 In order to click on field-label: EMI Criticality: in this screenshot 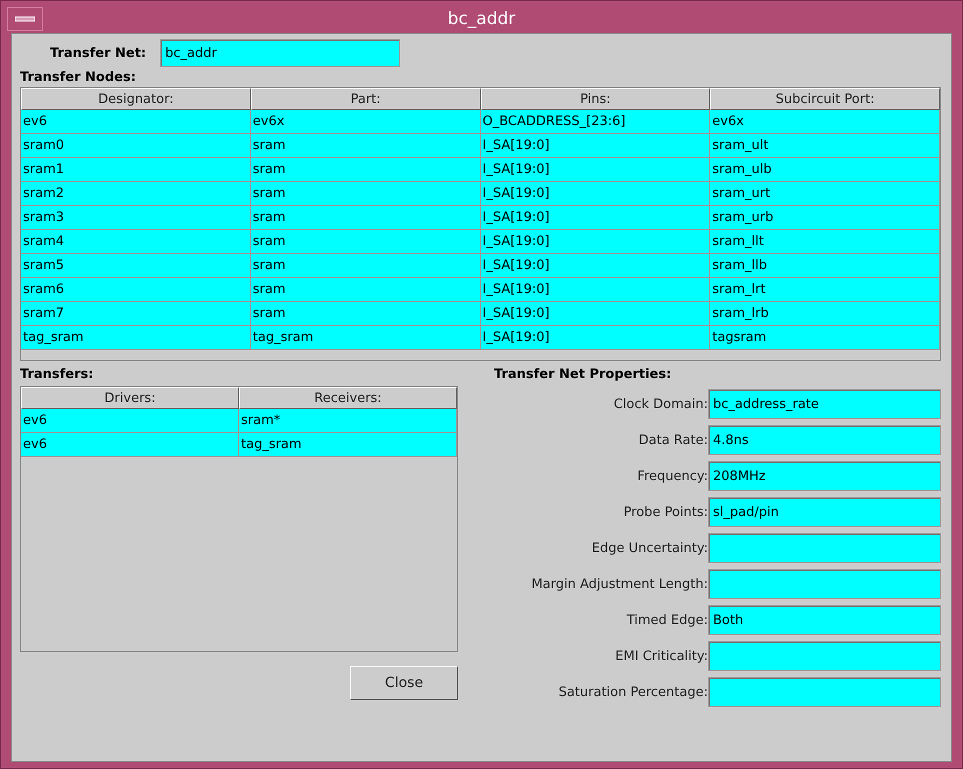, I will do `click(661, 656)`.